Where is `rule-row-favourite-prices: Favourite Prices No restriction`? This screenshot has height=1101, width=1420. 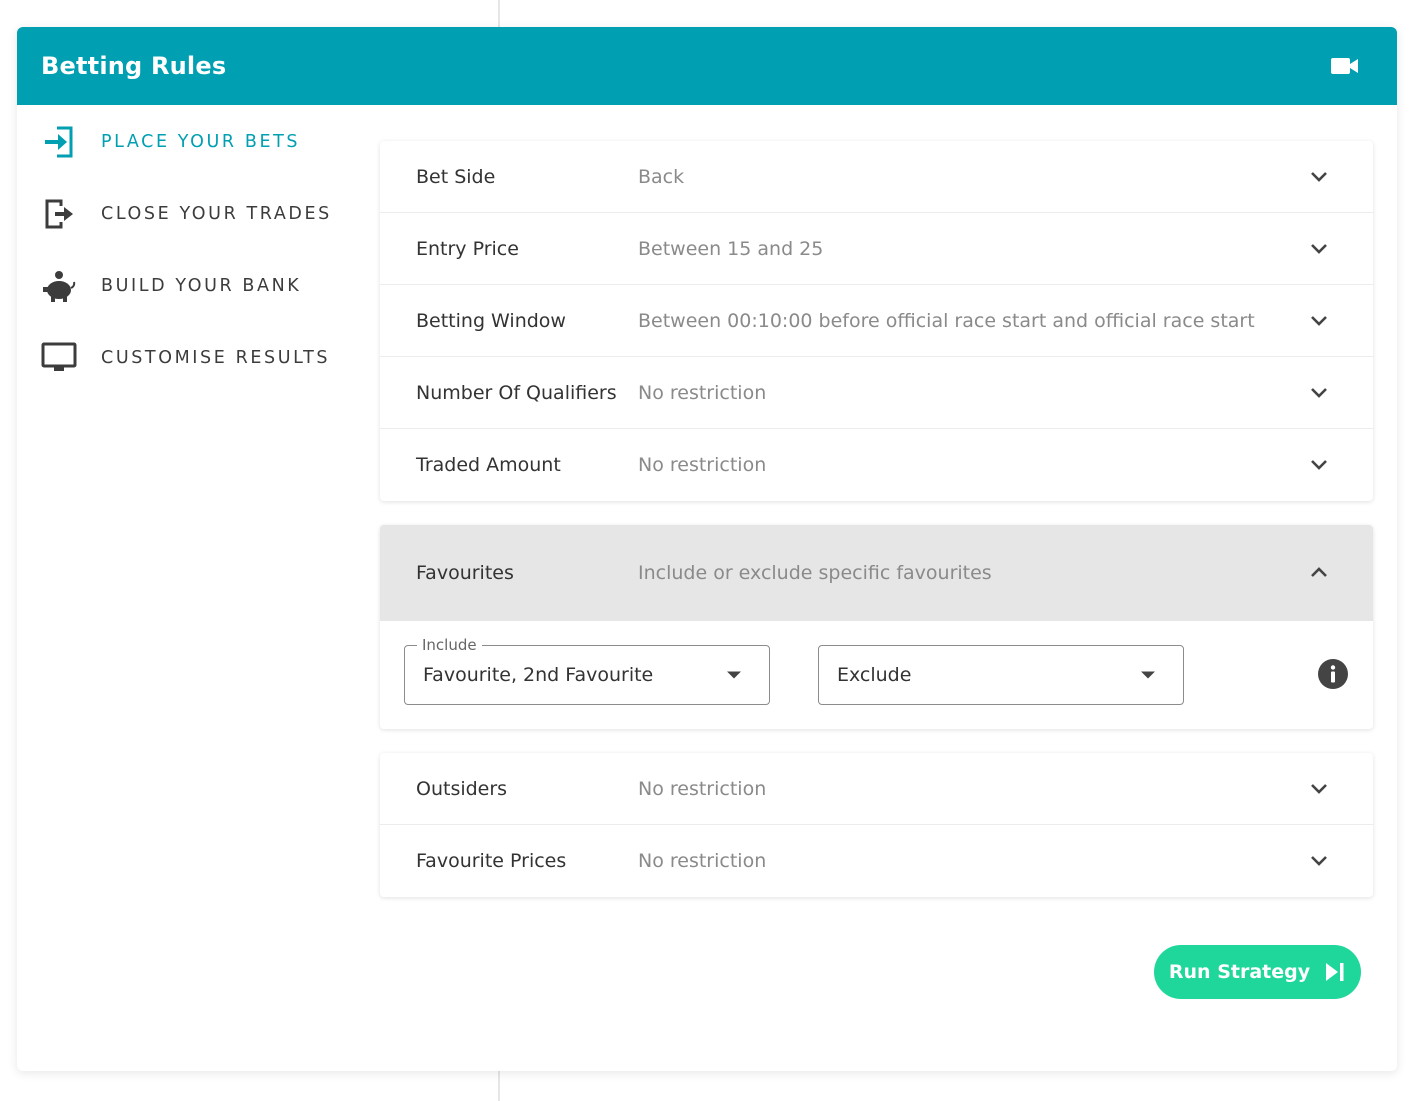
rule-row-favourite-prices: Favourite Prices No restriction is located at coordinates (876, 861).